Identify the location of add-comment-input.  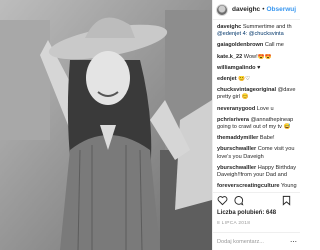
(252, 241).